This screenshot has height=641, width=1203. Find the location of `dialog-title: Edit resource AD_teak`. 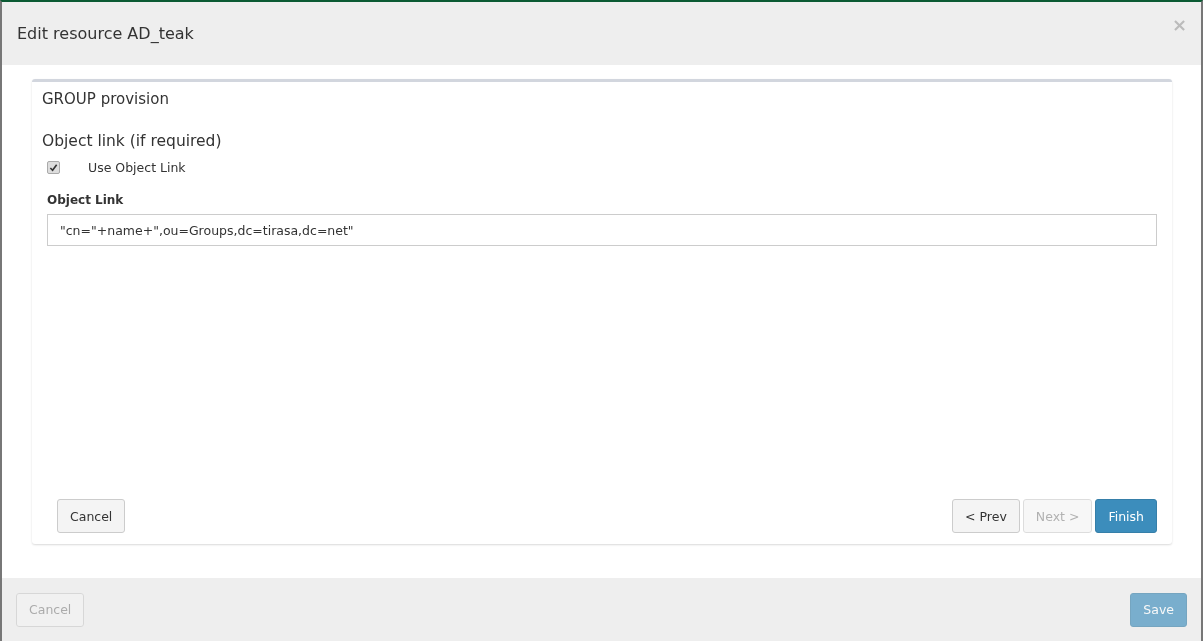

dialog-title: Edit resource AD_teak is located at coordinates (105, 33).